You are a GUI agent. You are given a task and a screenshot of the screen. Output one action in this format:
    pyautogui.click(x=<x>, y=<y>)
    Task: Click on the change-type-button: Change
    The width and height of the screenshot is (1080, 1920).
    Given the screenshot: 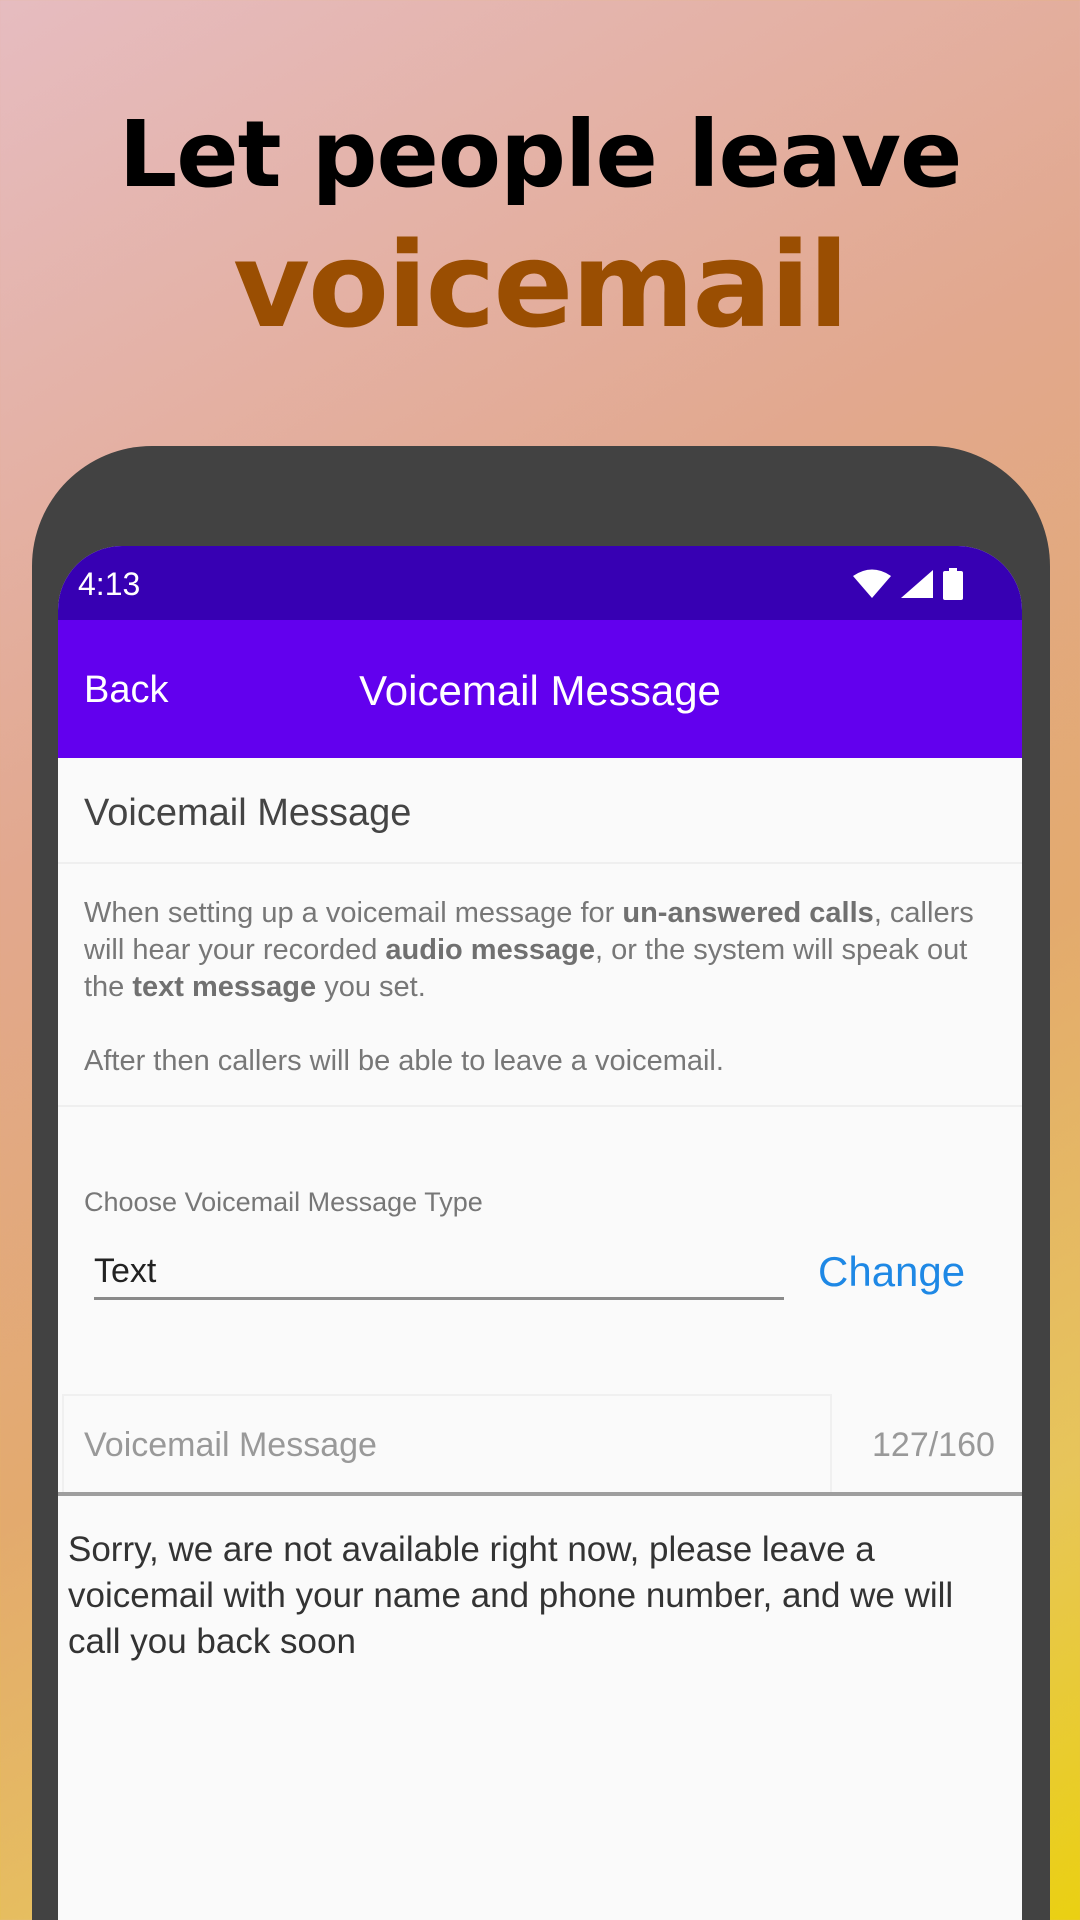 What is the action you would take?
    pyautogui.click(x=891, y=1272)
    